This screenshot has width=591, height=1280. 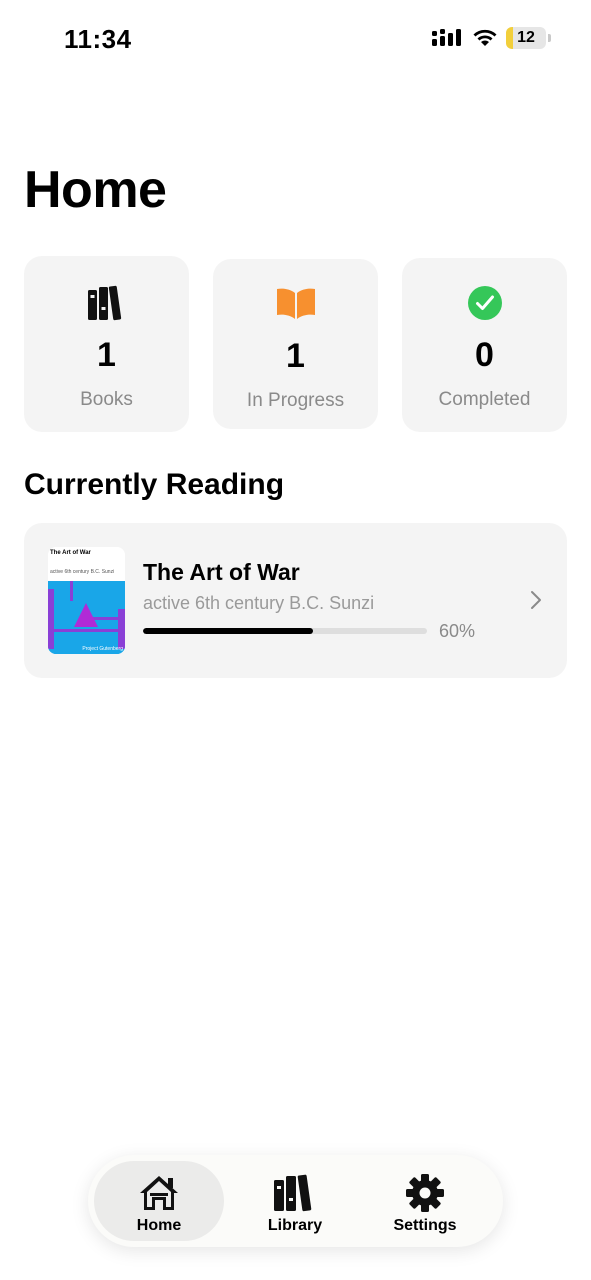 I want to click on stat-card-completed: 0 Completed, so click(x=484, y=345).